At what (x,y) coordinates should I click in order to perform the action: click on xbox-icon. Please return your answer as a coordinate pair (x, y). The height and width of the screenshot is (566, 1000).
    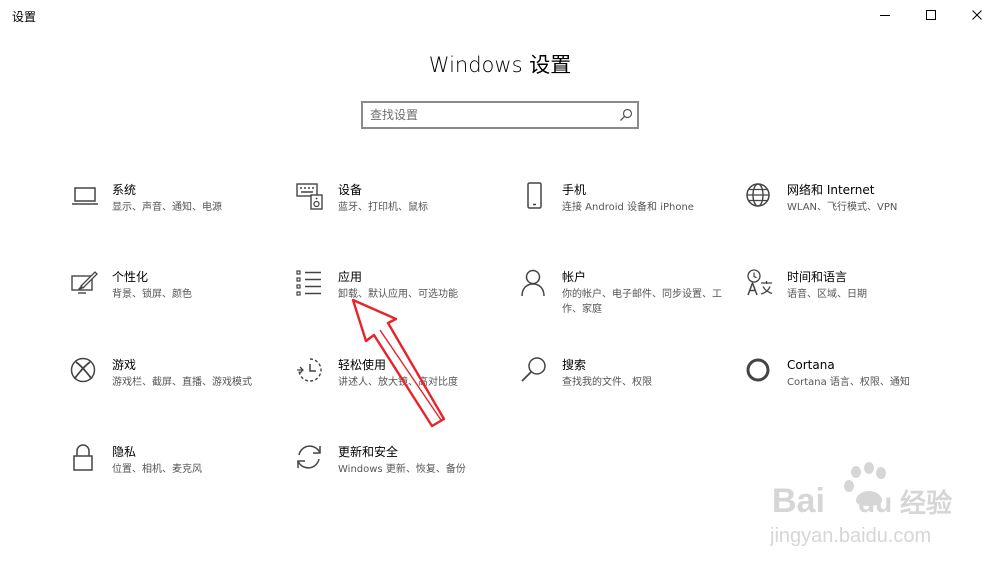
    Looking at the image, I should click on (85, 371).